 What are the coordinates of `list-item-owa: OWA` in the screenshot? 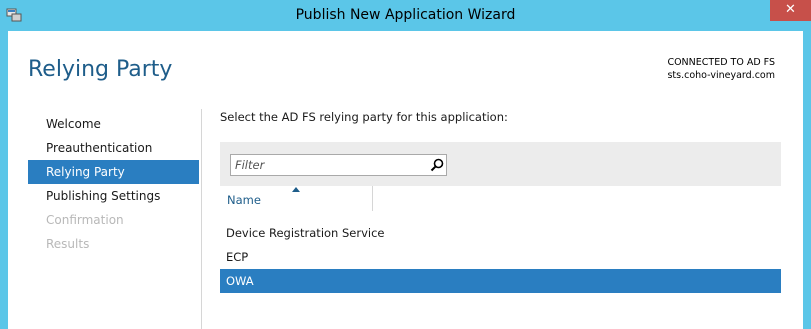 It's located at (500, 281).